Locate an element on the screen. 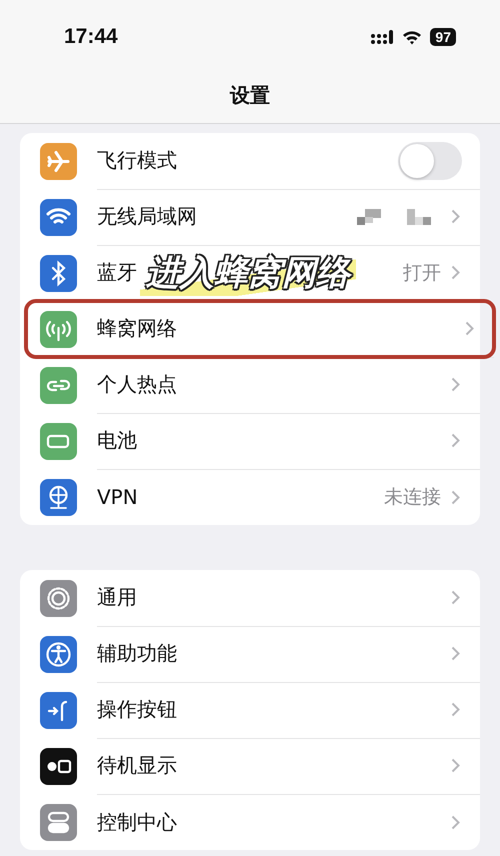 The height and width of the screenshot is (856, 500). settings-row: 电池 is located at coordinates (250, 441).